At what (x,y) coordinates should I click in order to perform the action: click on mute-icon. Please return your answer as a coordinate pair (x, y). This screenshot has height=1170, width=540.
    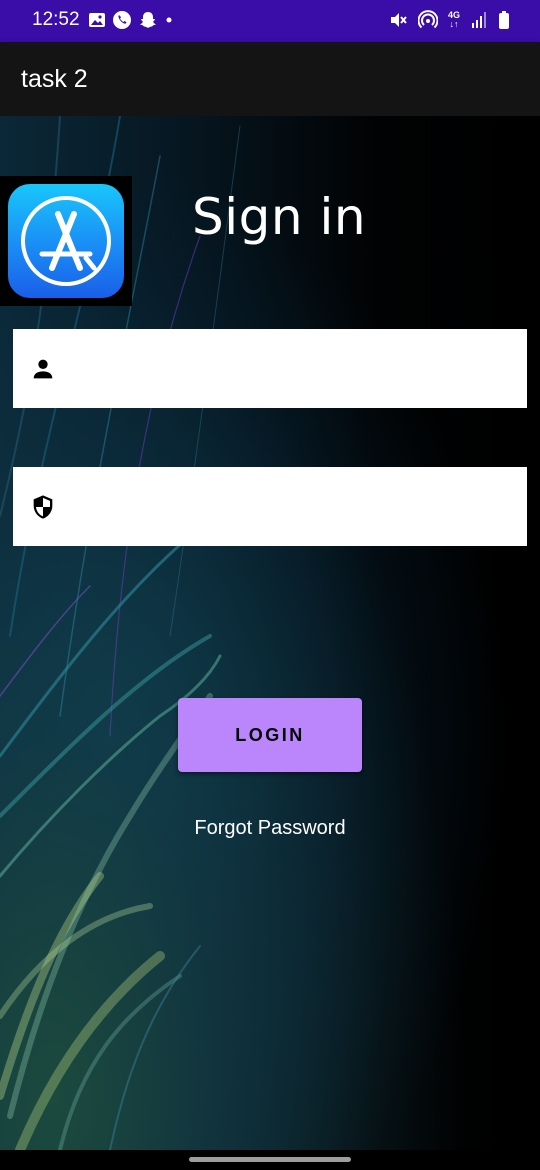
    Looking at the image, I should click on (398, 20).